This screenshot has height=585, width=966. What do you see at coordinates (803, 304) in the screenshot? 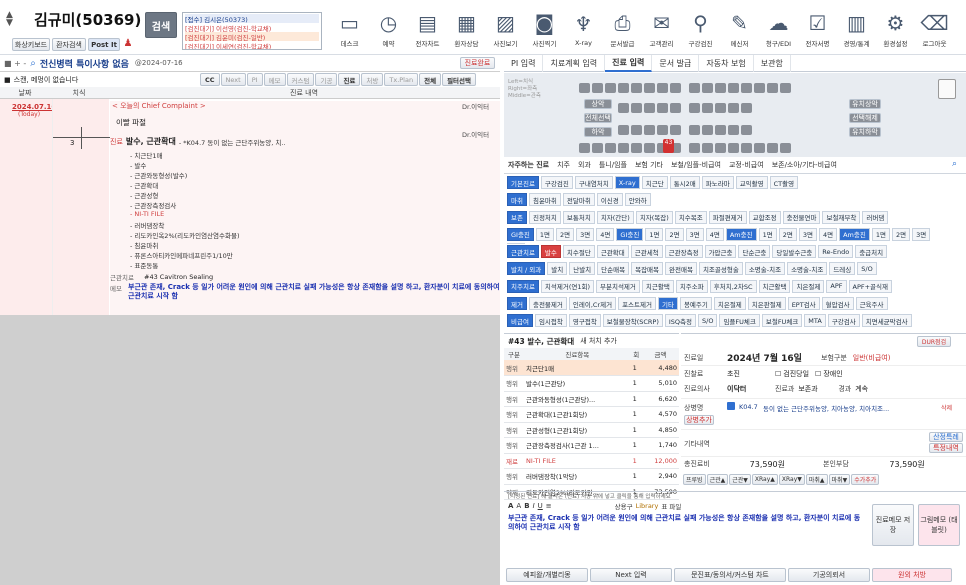
I see `procedure-chip: EPT검사` at bounding box center [803, 304].